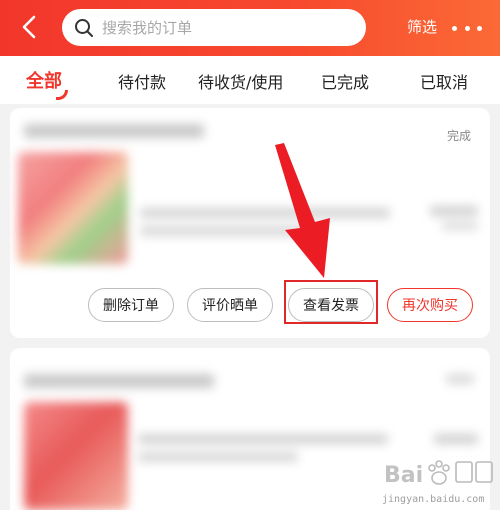  I want to click on view-invoice-button: 查看发票, so click(331, 305).